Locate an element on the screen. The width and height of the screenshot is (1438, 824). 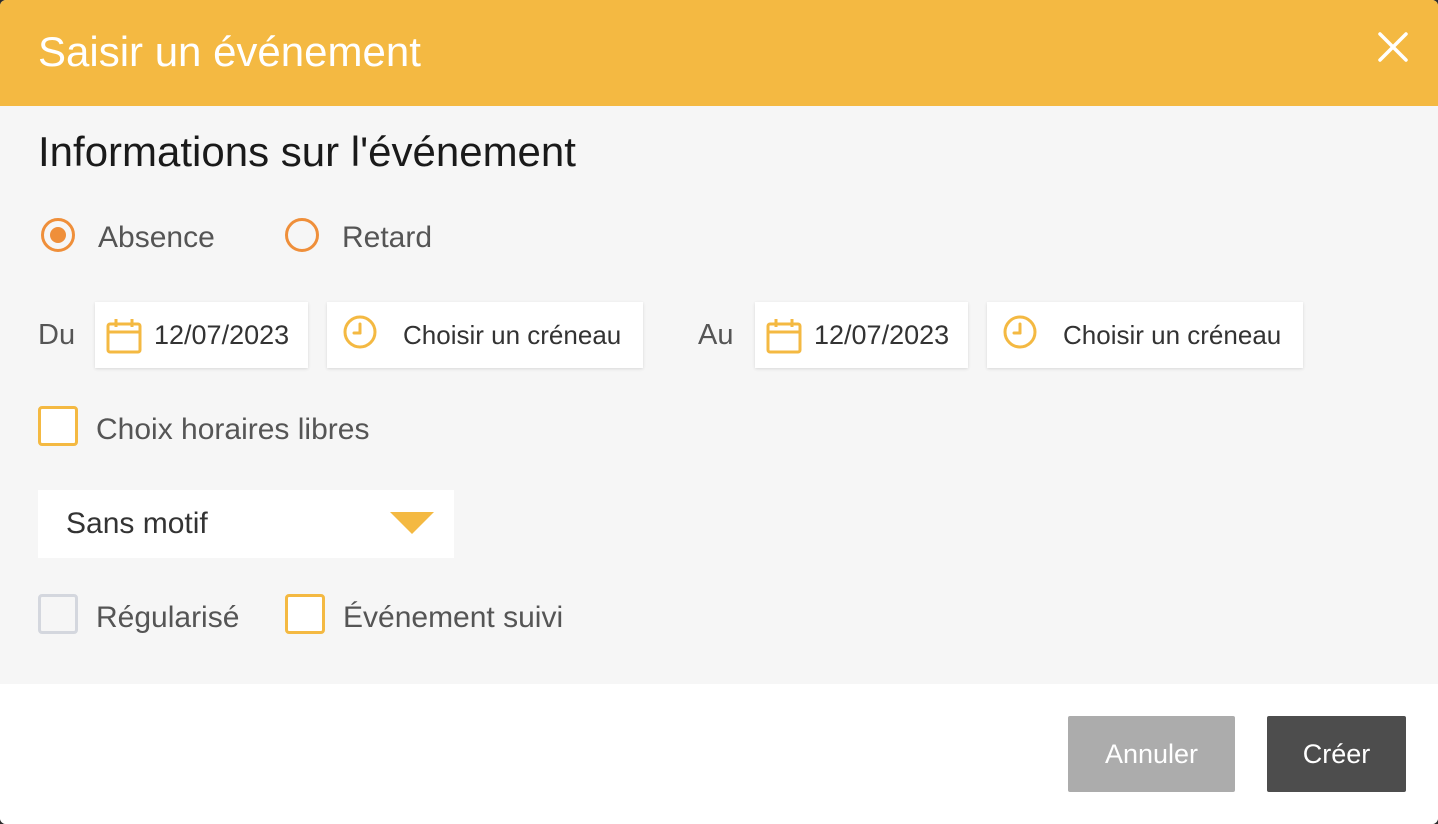
followed-event-label: Événement suivi is located at coordinates (453, 618).